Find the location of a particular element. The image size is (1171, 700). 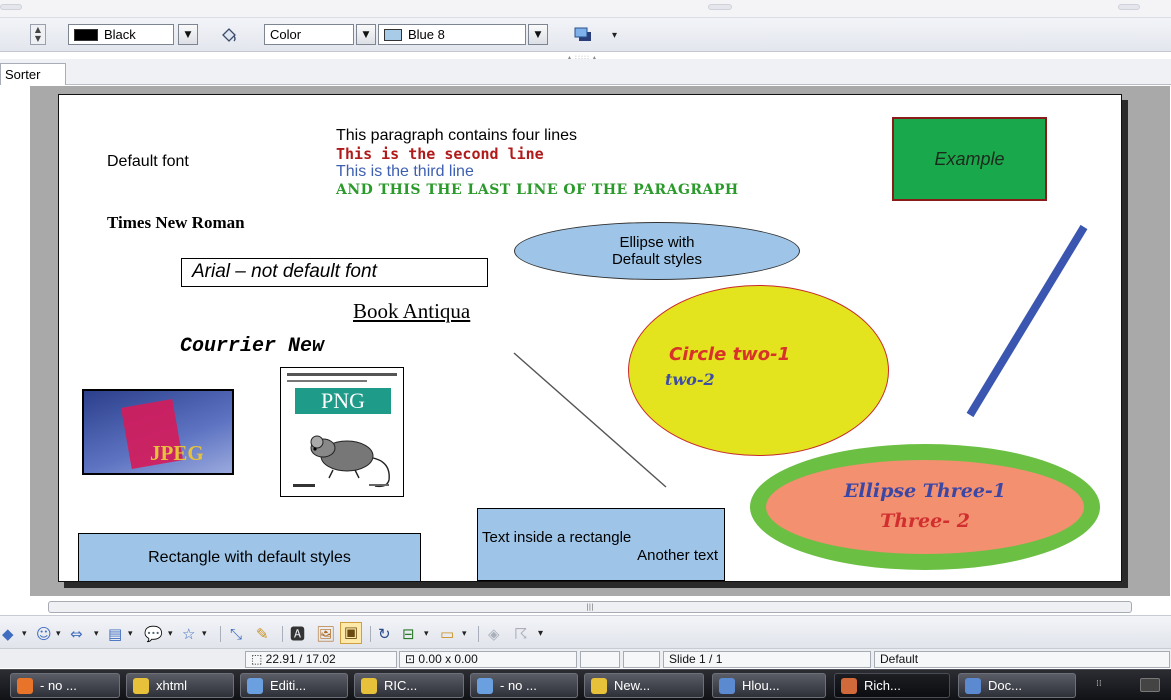

top-scroll-handle-right is located at coordinates (1129, 7).